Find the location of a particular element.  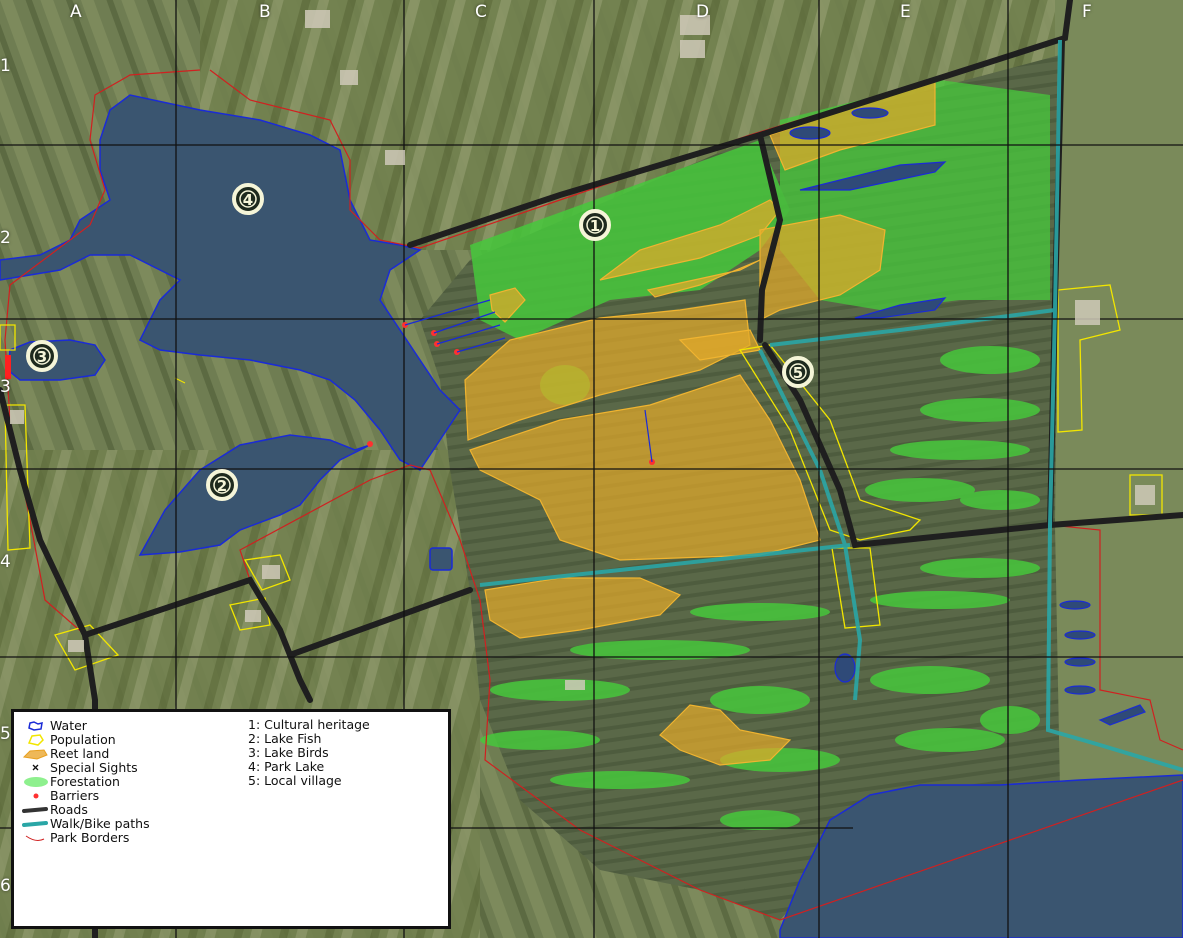

lake-birds is located at coordinates (56, 360).